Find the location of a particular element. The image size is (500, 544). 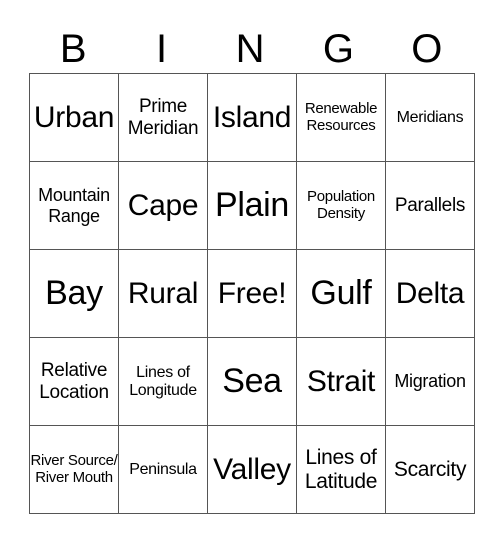

bingo-cell: Lines of Latitude is located at coordinates (341, 469).